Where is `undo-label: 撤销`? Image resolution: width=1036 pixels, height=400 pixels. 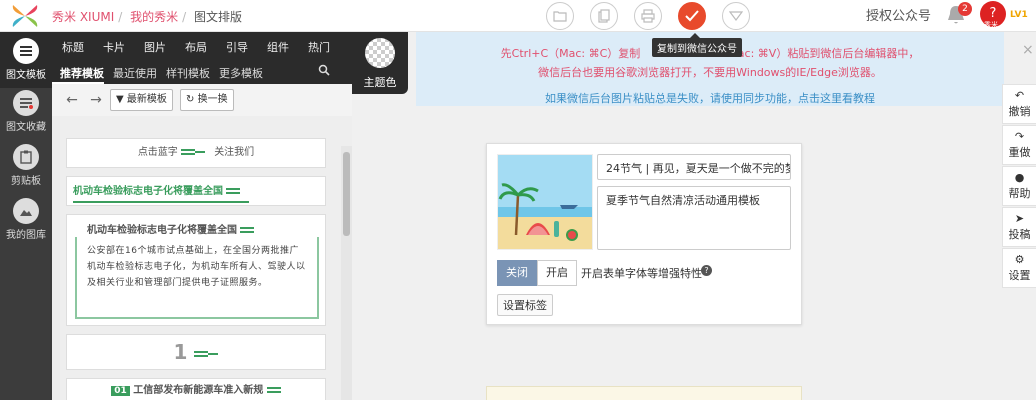
undo-label: 撤销 is located at coordinates (1019, 111).